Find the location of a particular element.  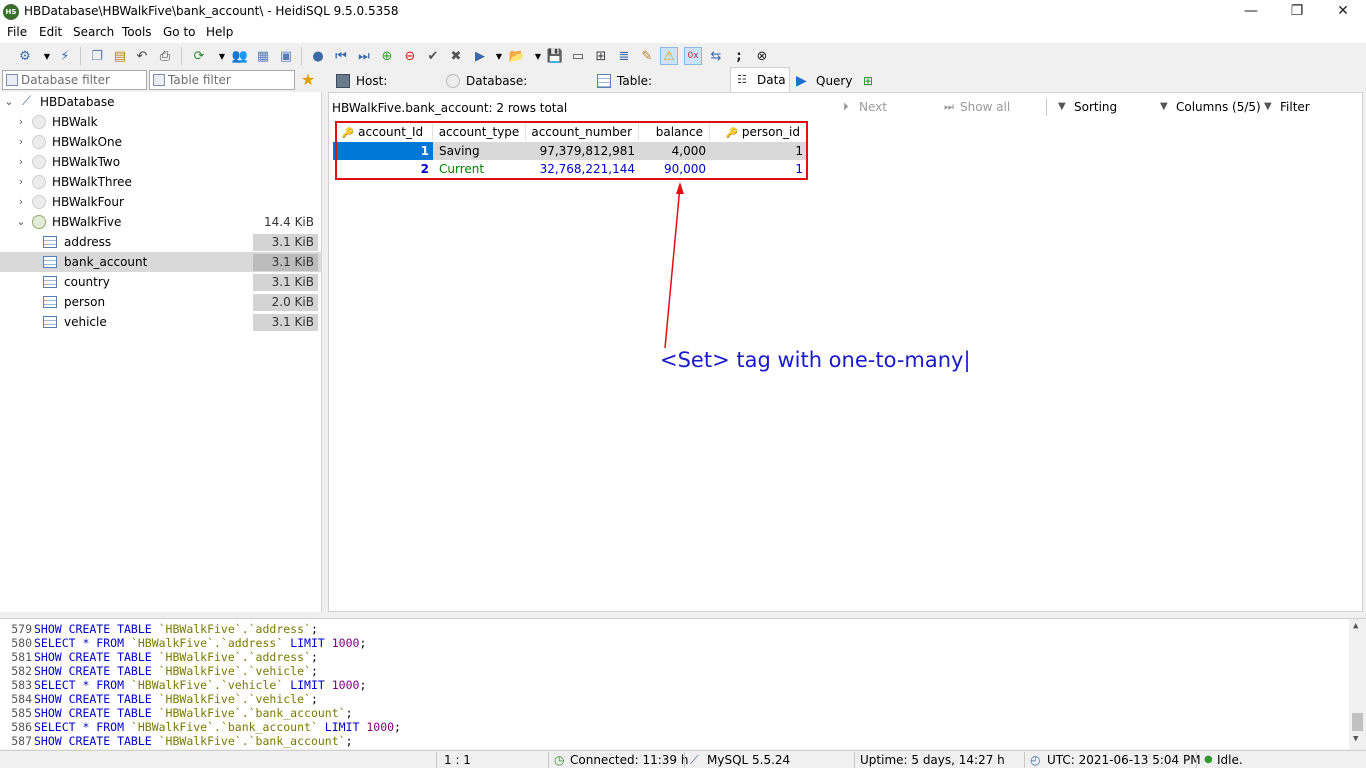

database-filter-input is located at coordinates (81, 80).